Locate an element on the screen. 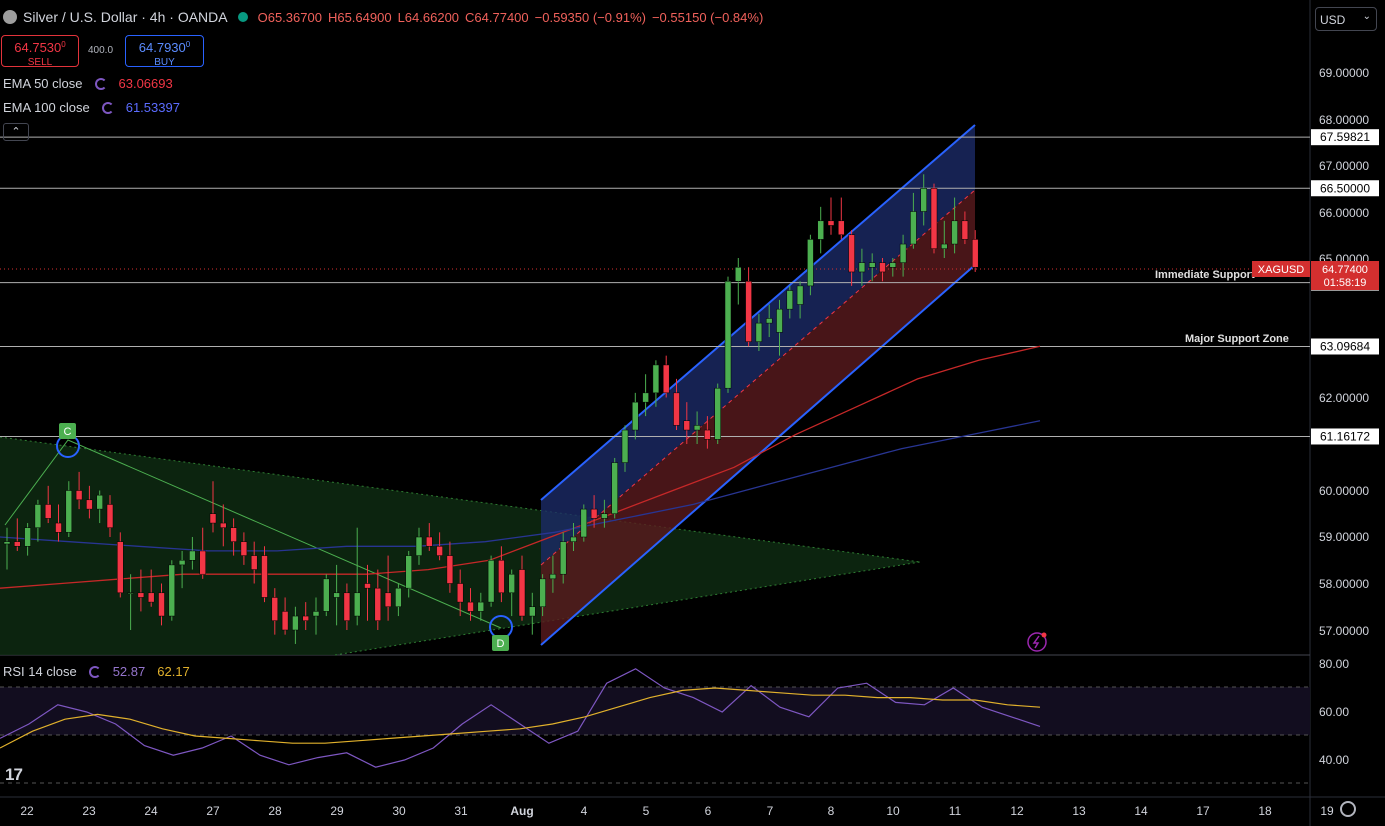  time-tick-label: 18 is located at coordinates (1265, 811).